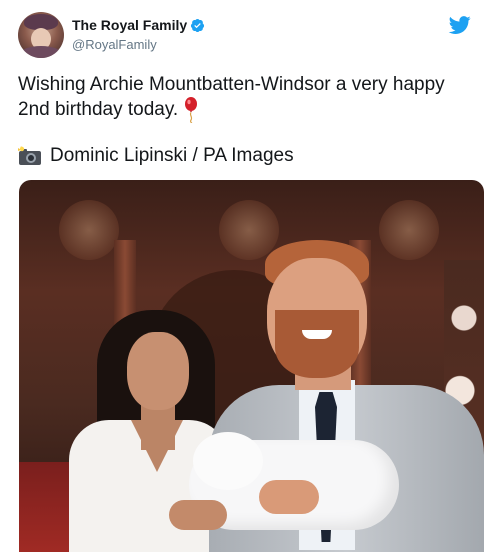 This screenshot has width=486, height=552. What do you see at coordinates (248, 110) in the screenshot?
I see `tweet-text-line-2-row: 2nd birthday today.` at bounding box center [248, 110].